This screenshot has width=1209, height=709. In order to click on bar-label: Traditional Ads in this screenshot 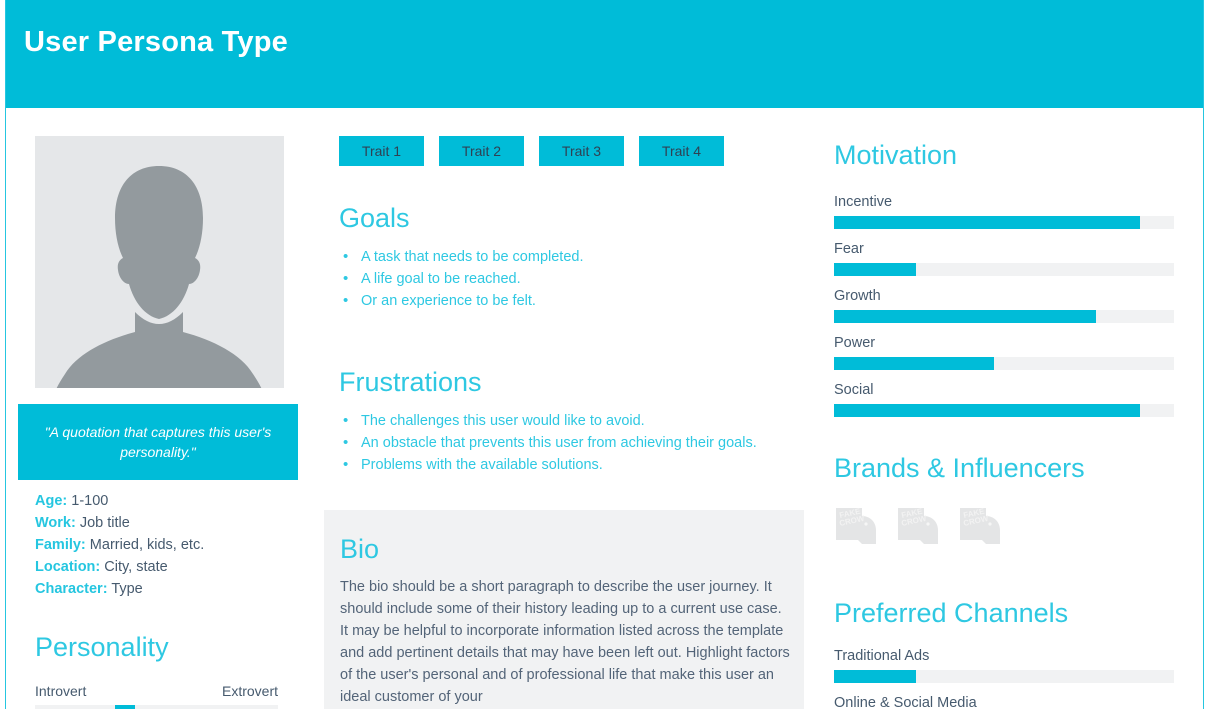, I will do `click(882, 656)`.